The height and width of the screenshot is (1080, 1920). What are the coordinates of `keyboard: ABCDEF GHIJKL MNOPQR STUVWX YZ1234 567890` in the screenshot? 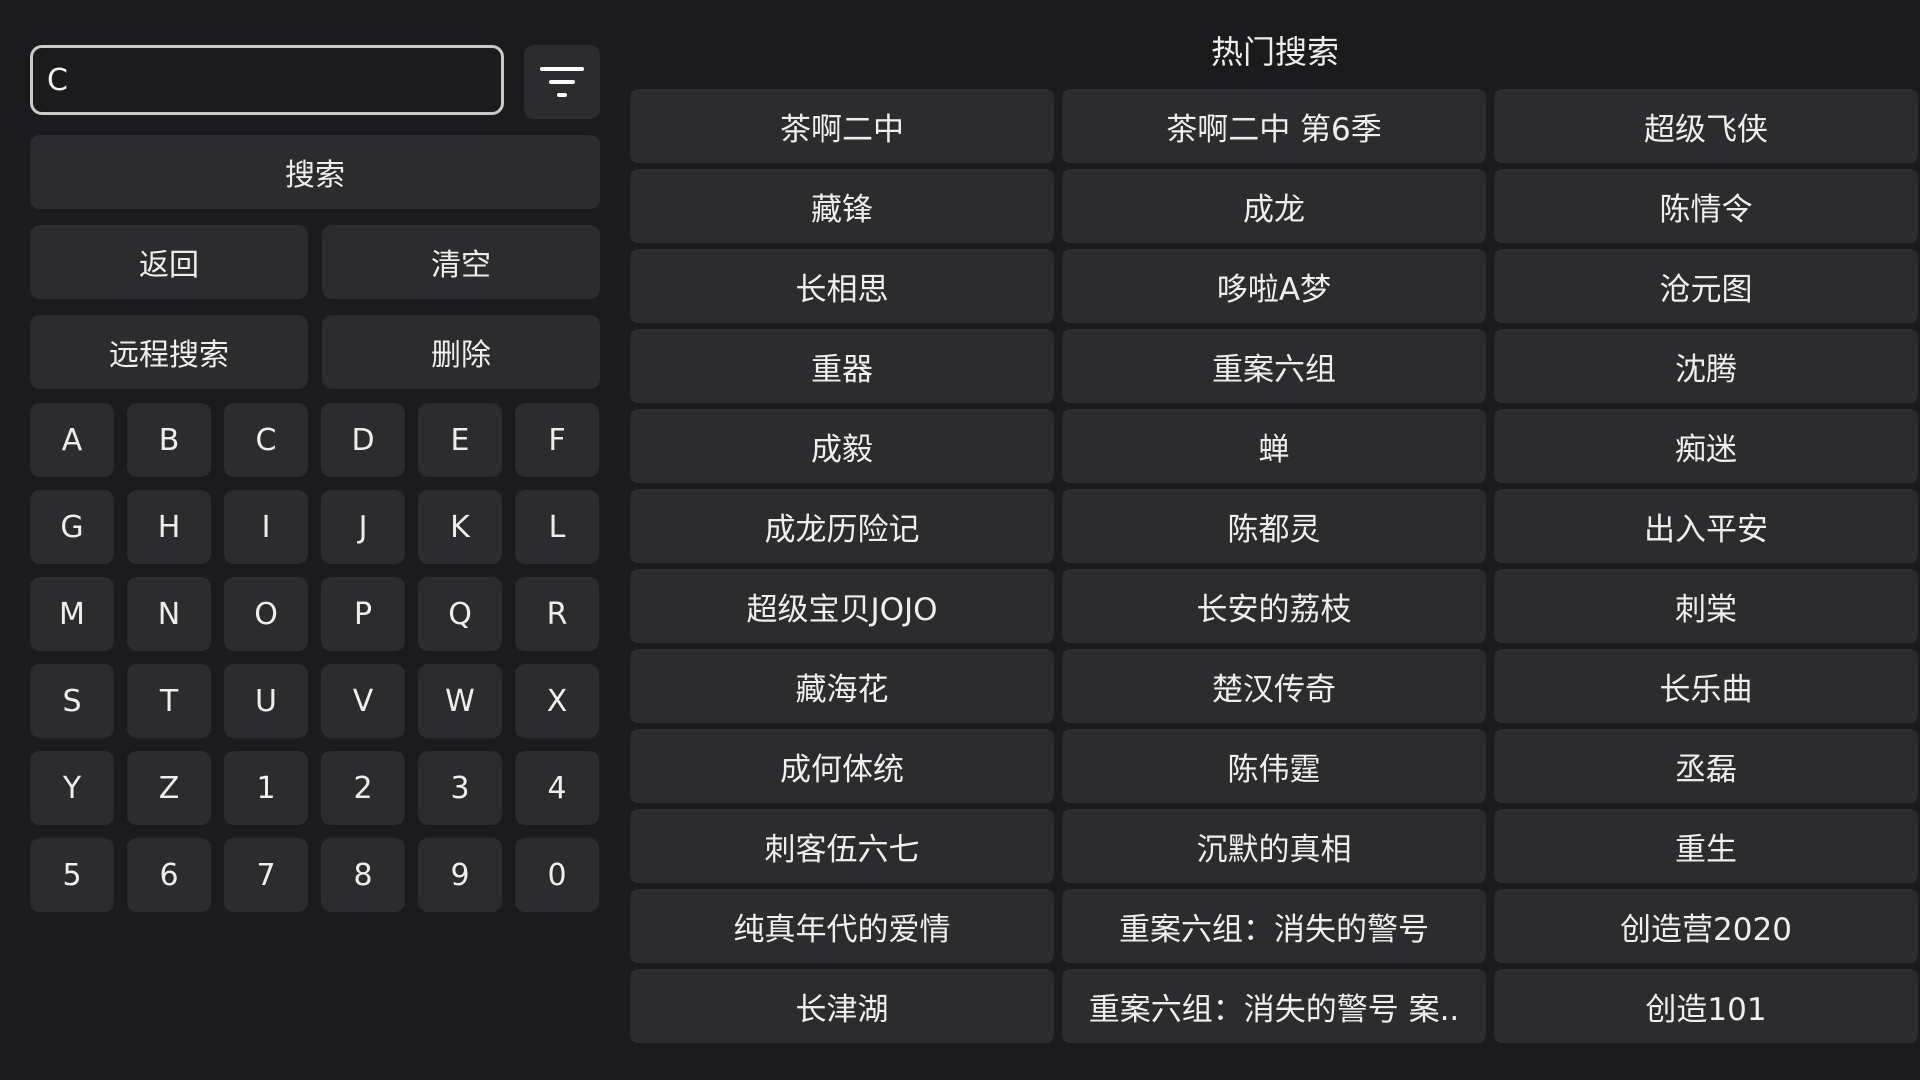 It's located at (315, 657).